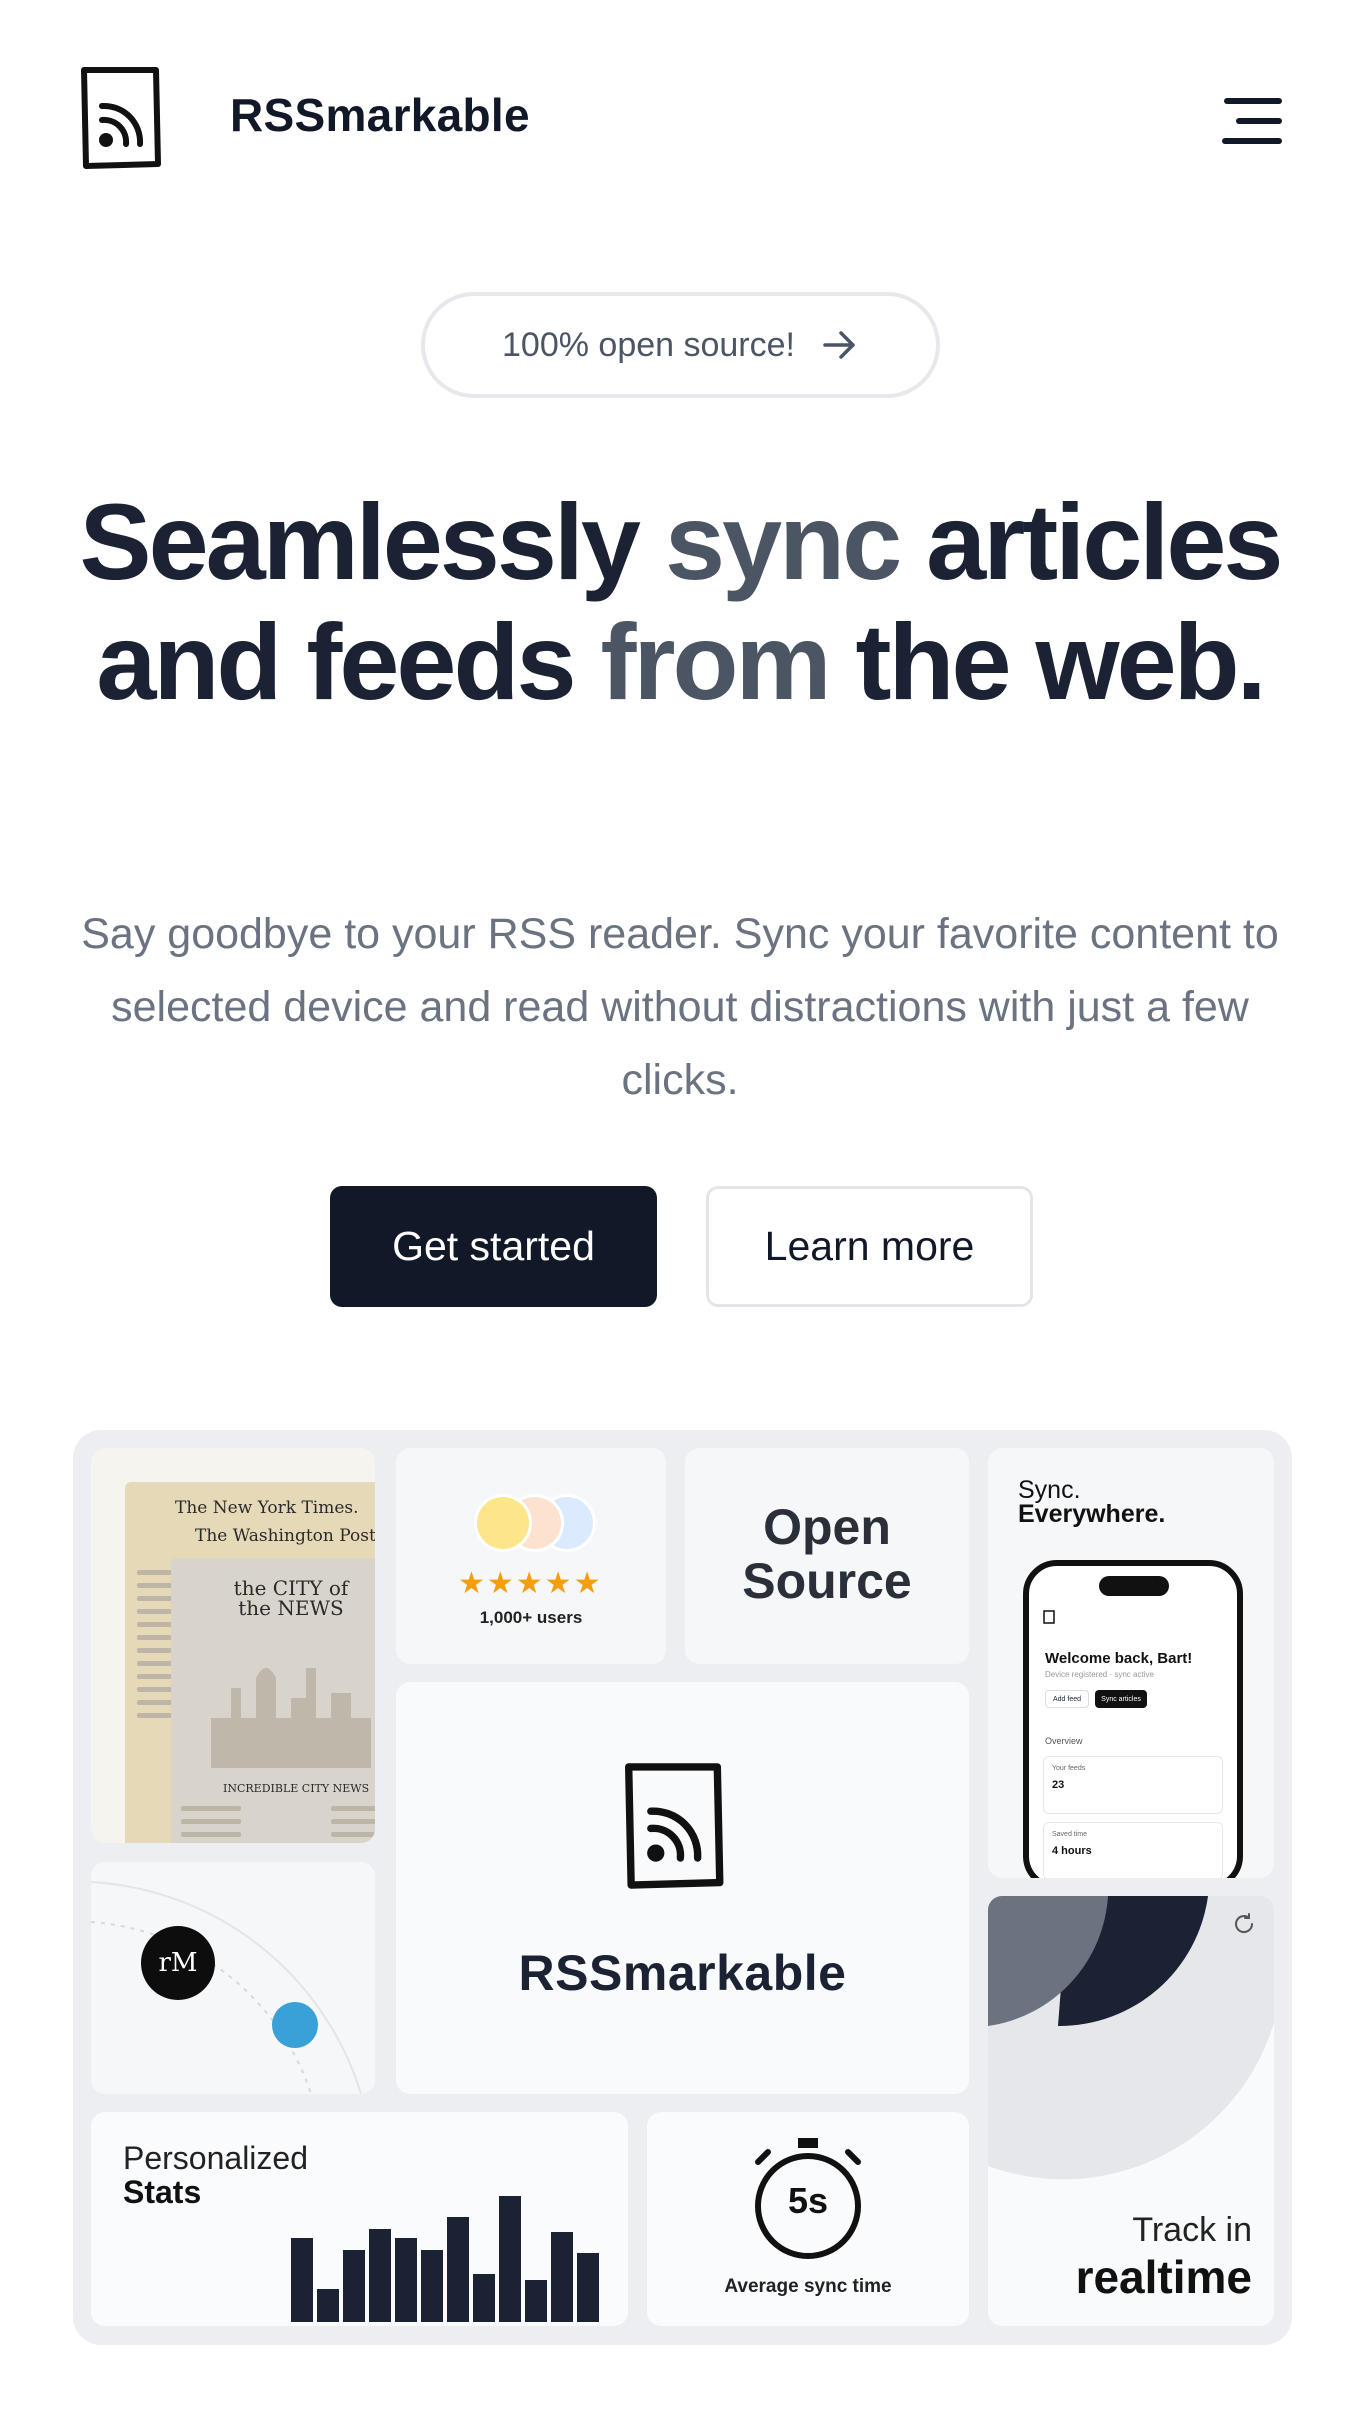 The height and width of the screenshot is (2418, 1360). I want to click on arrow-right-icon, so click(839, 345).